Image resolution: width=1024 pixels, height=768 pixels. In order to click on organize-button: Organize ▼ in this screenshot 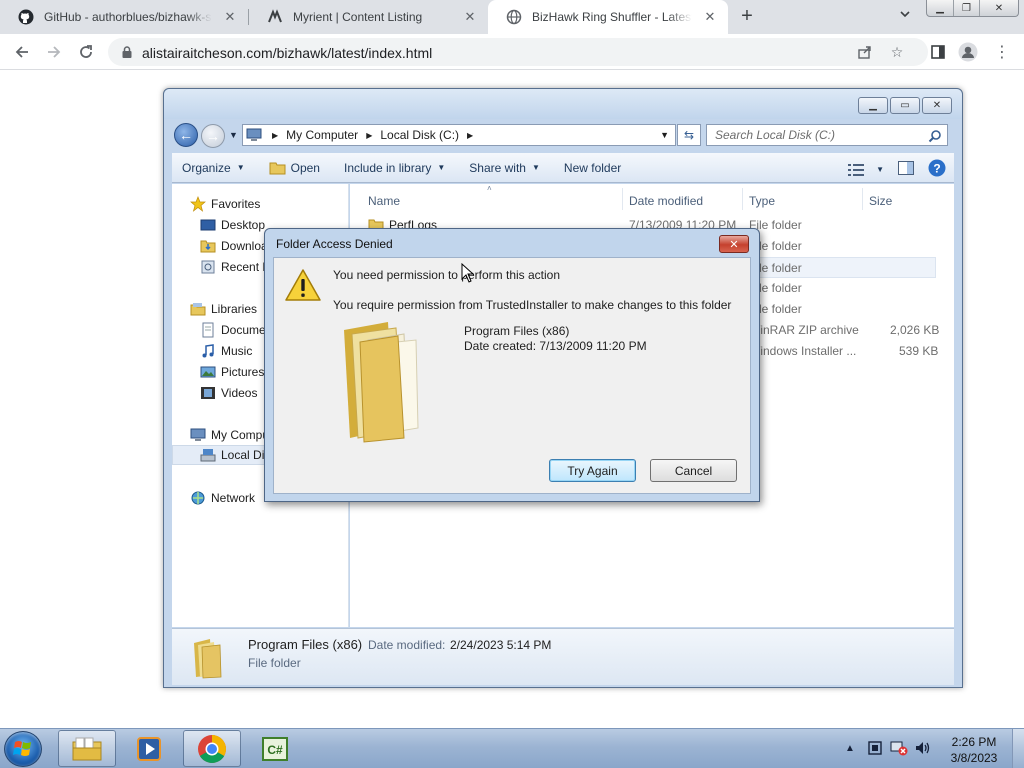, I will do `click(213, 168)`.